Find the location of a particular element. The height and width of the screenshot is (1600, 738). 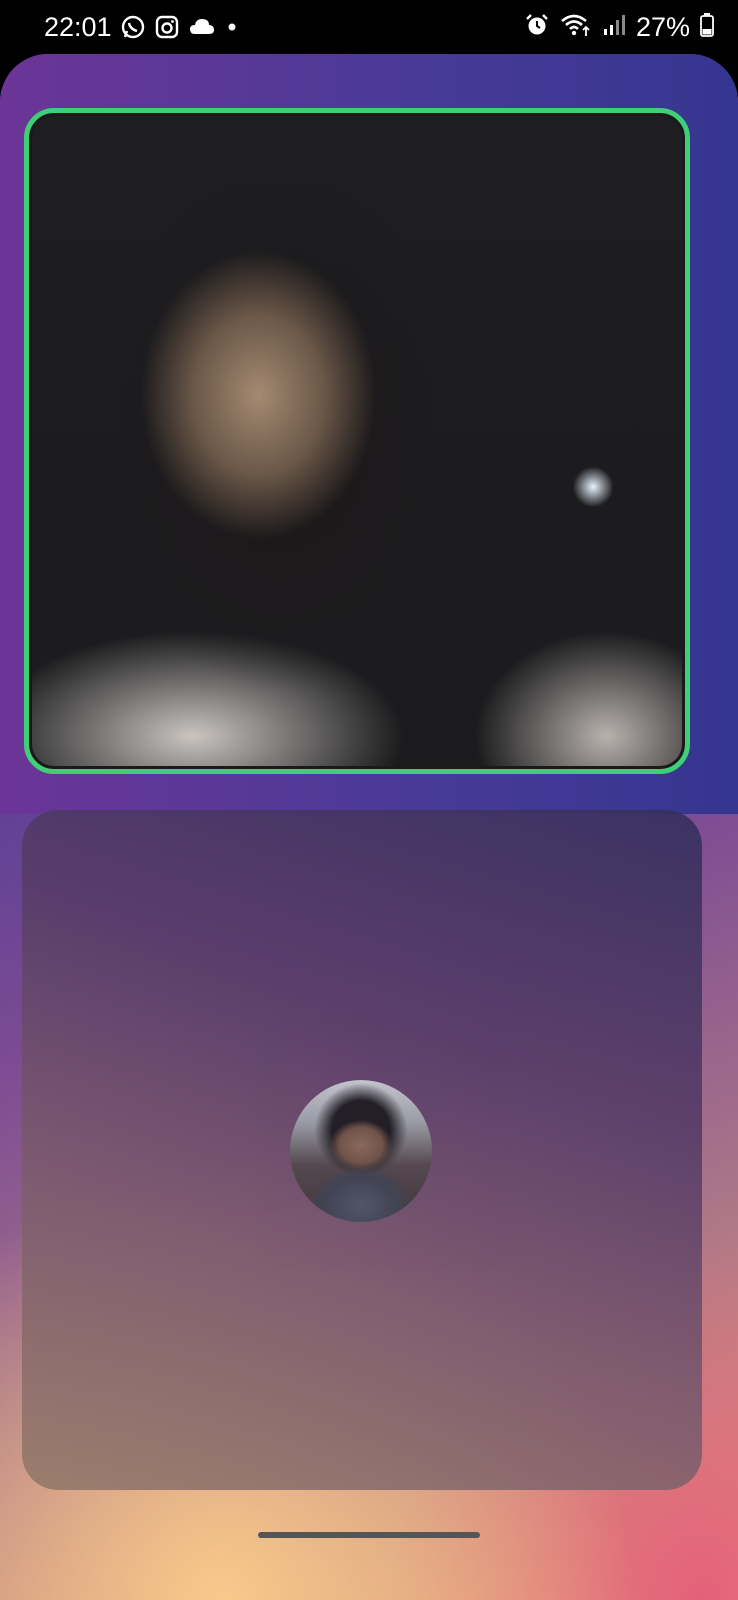

status-bar: 22:01 27% is located at coordinates (369, 28).